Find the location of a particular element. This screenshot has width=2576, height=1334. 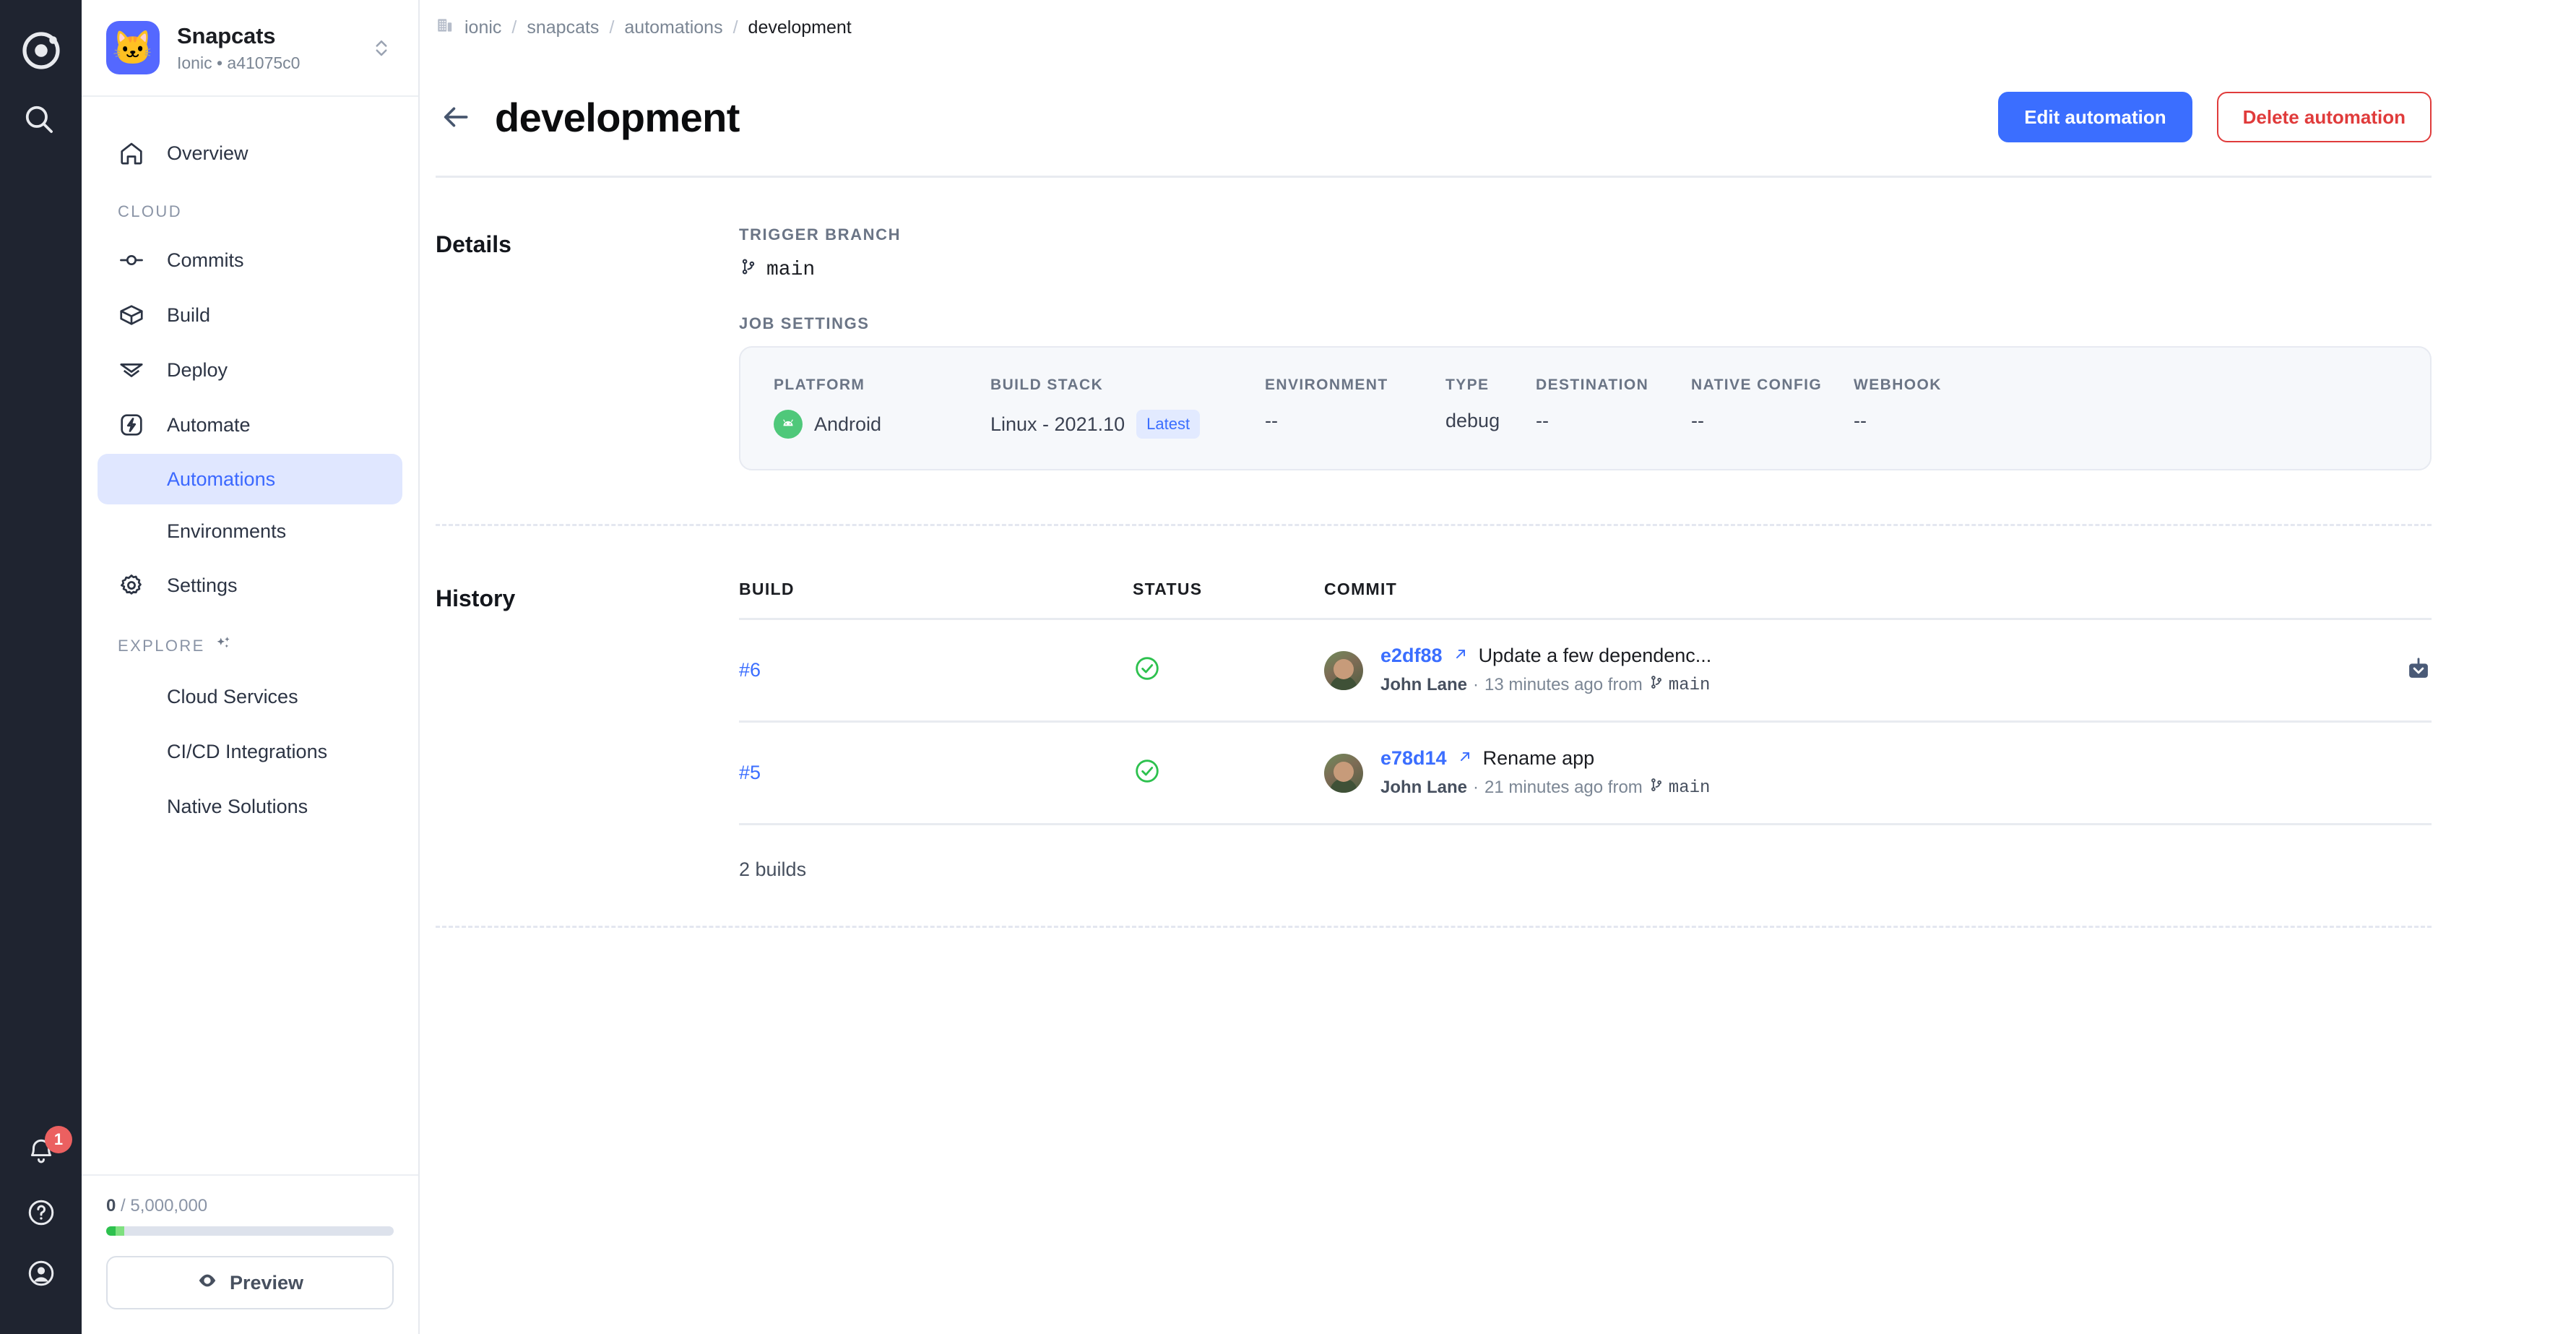

sidebar-item-label: Deploy is located at coordinates (198, 369).